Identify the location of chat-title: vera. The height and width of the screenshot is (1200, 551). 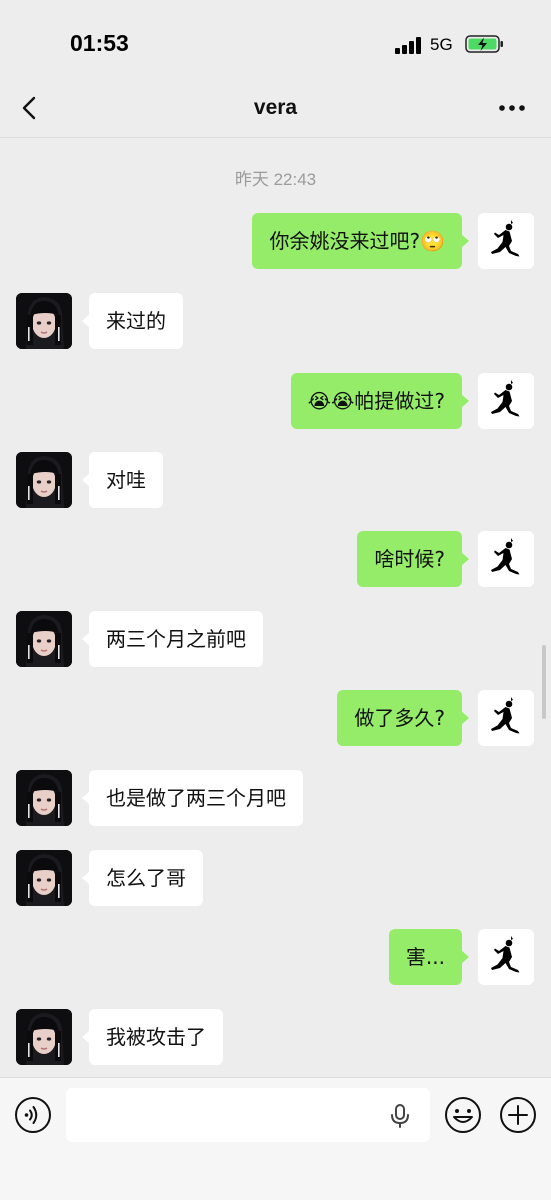
(275, 107).